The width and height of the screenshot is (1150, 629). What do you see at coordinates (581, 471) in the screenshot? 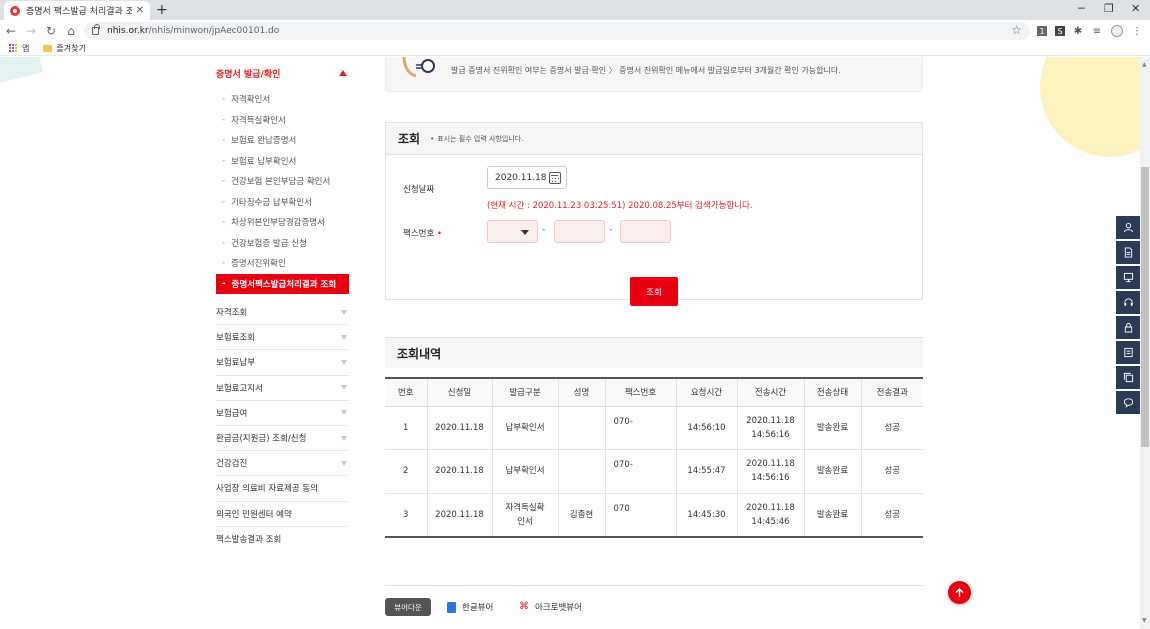
I see `cell-name` at bounding box center [581, 471].